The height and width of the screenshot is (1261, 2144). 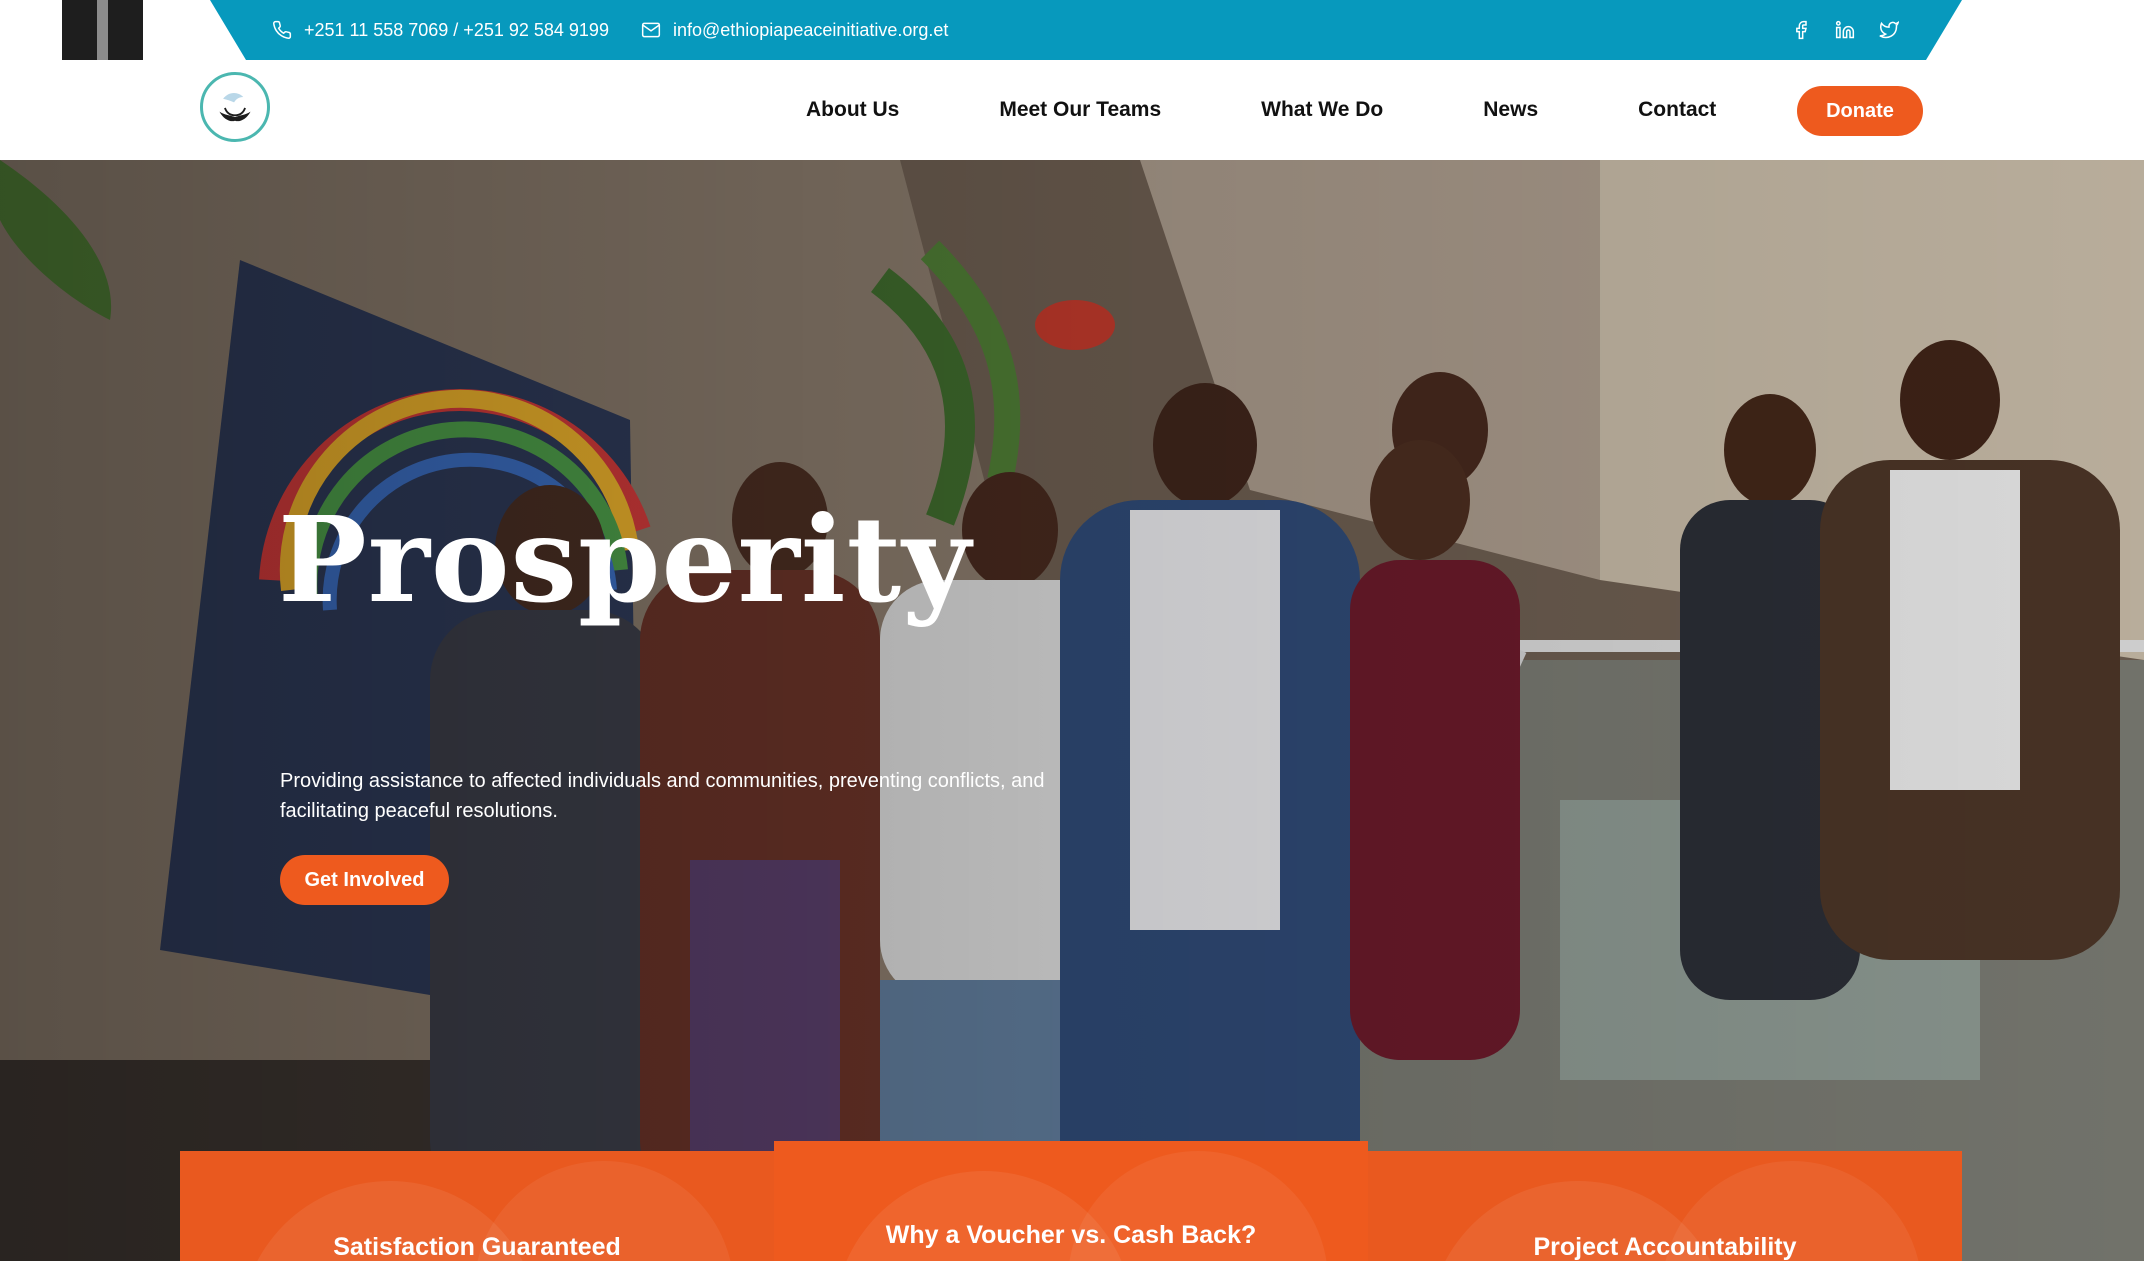 I want to click on facebook-icon, so click(x=1801, y=30).